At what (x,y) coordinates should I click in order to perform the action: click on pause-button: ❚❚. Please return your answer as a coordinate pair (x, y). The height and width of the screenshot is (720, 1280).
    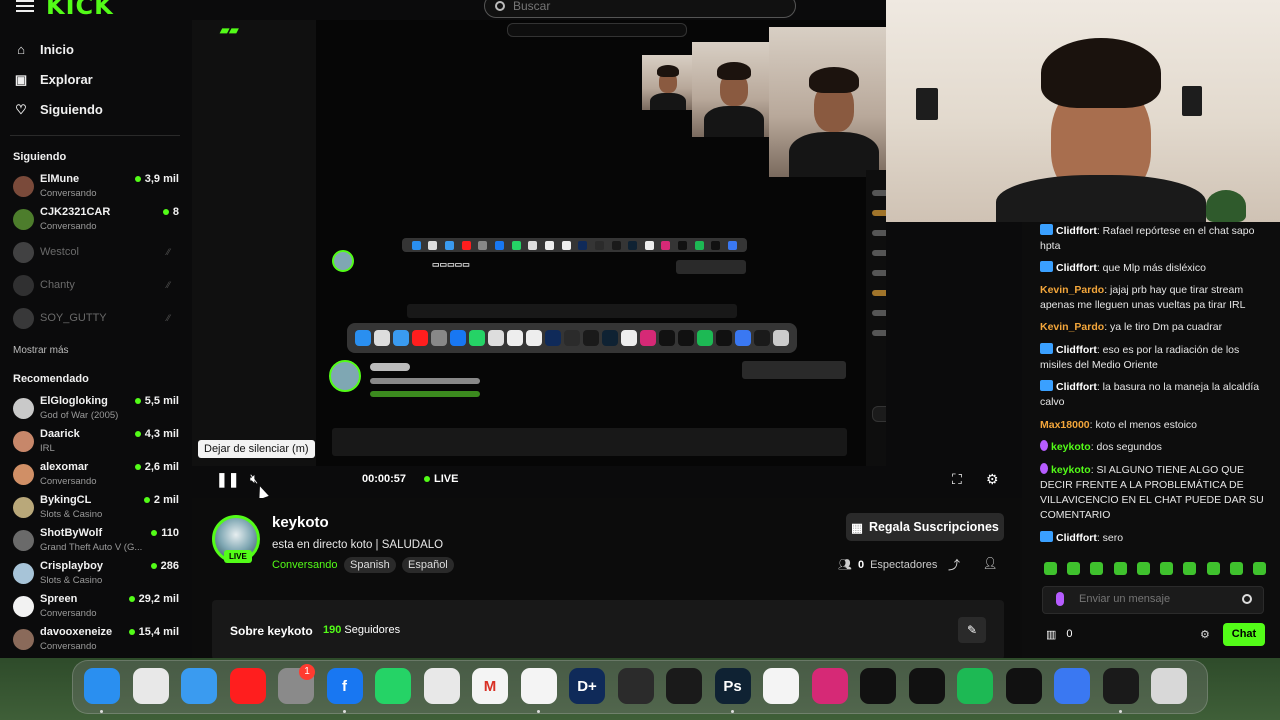
    Looking at the image, I should click on (227, 479).